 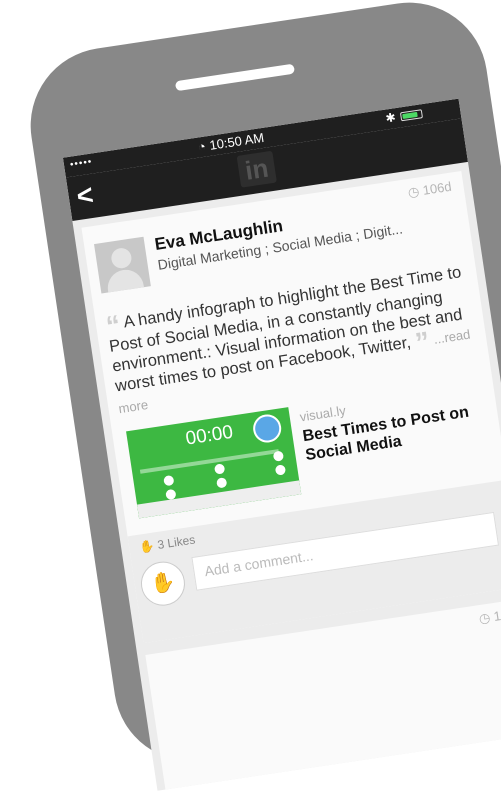 I want to click on like-button: ✋, so click(x=162, y=583).